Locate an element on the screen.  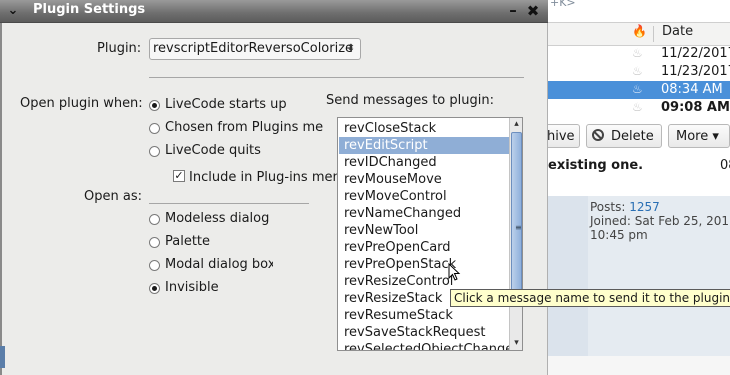
divider is located at coordinates (336, 77).